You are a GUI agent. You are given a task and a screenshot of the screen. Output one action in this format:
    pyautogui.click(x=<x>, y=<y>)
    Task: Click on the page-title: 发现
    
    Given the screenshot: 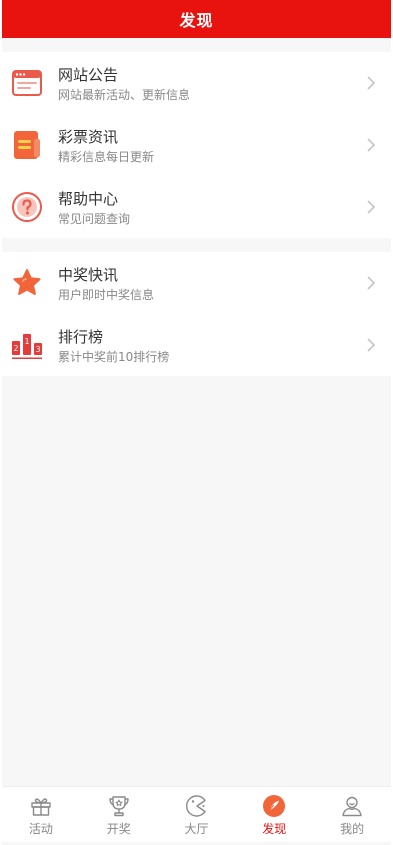 What is the action you would take?
    pyautogui.click(x=196, y=20)
    